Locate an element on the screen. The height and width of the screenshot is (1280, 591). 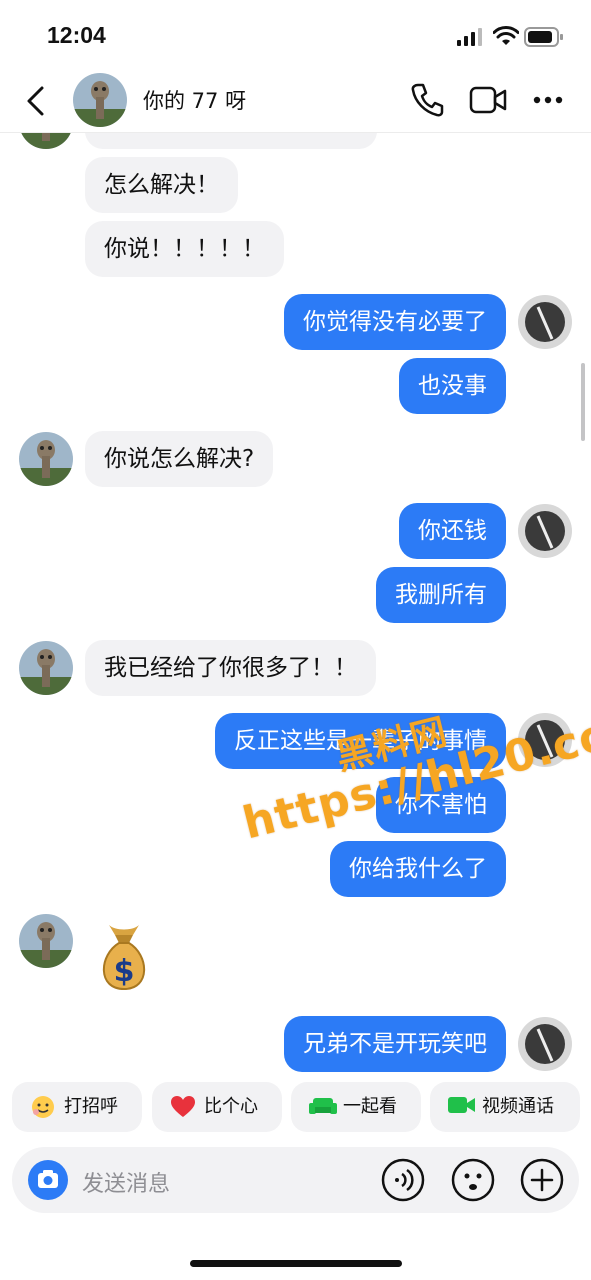
quick-reply-video-call: 视频通话 is located at coordinates (505, 1107).